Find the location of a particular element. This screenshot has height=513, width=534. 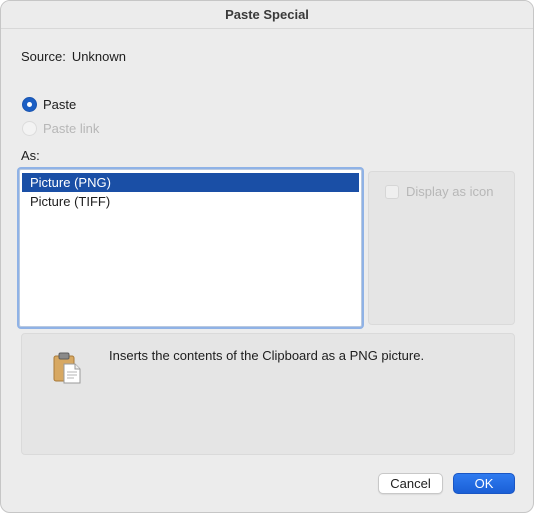

cancel-button: Cancel is located at coordinates (410, 483).